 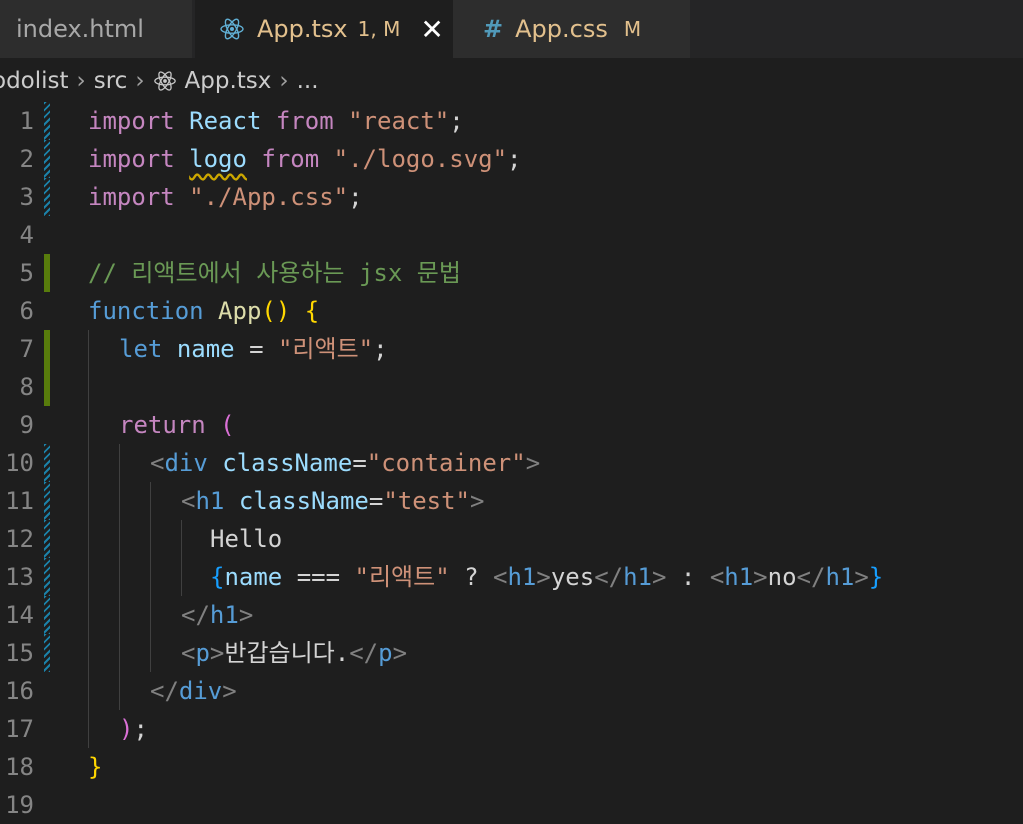 What do you see at coordinates (19, 805) in the screenshot?
I see `line-number: 19` at bounding box center [19, 805].